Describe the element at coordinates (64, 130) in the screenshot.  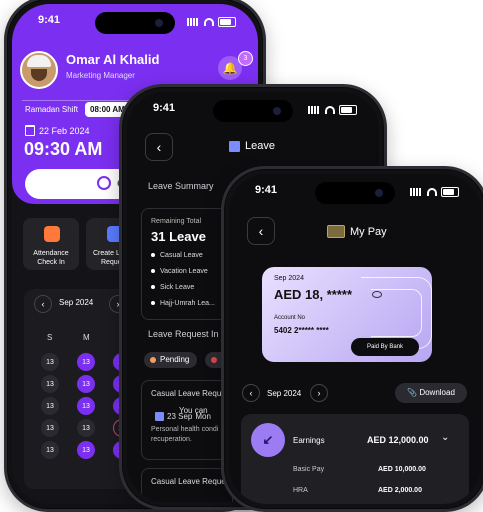
I see `date-text: 22 Feb 2024` at that location.